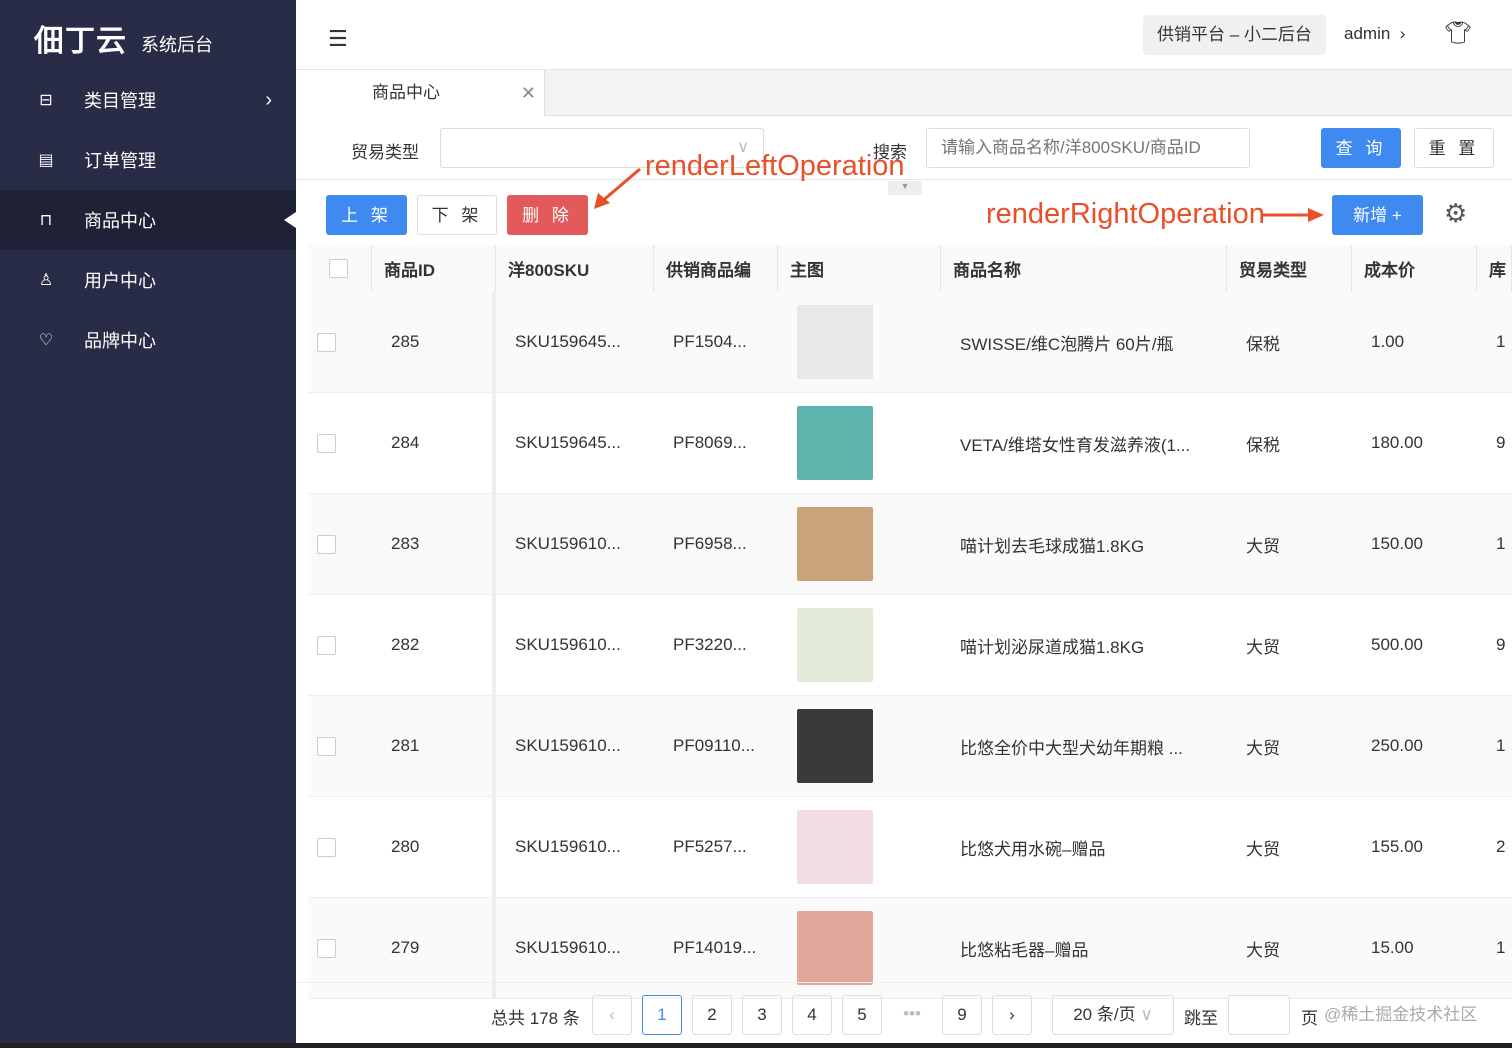  Describe the element at coordinates (268, 99) in the screenshot. I see `chevron-right-icon: ›` at that location.